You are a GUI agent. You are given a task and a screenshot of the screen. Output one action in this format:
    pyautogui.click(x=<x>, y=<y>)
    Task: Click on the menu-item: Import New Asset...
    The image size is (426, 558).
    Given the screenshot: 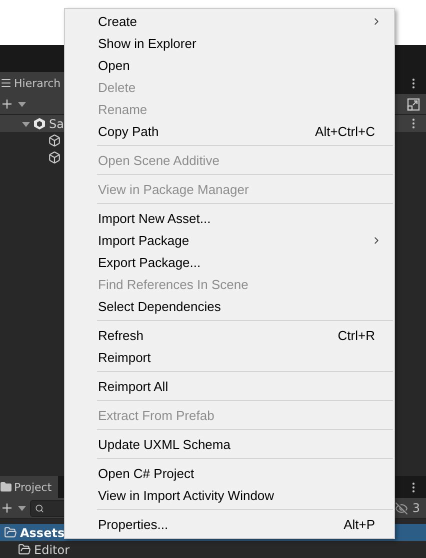 What is the action you would take?
    pyautogui.click(x=229, y=218)
    